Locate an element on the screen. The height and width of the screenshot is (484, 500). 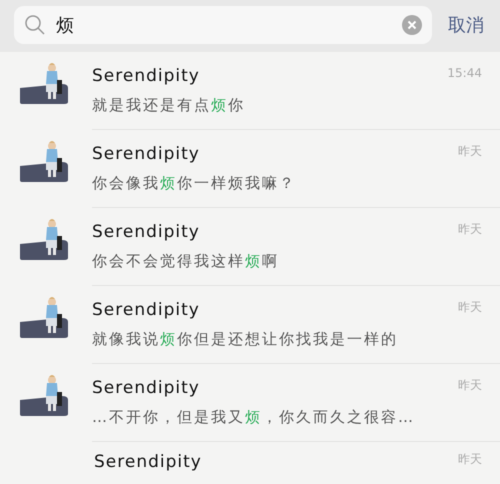
search-field: 烦 is located at coordinates (223, 25).